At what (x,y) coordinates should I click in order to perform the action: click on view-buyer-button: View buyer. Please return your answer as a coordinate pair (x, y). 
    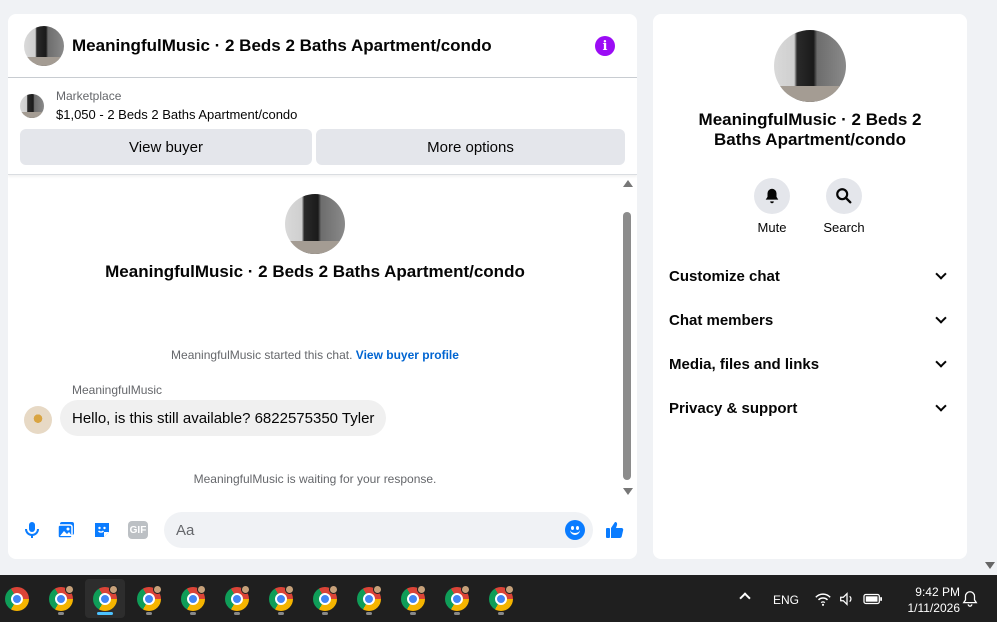
    Looking at the image, I should click on (166, 147).